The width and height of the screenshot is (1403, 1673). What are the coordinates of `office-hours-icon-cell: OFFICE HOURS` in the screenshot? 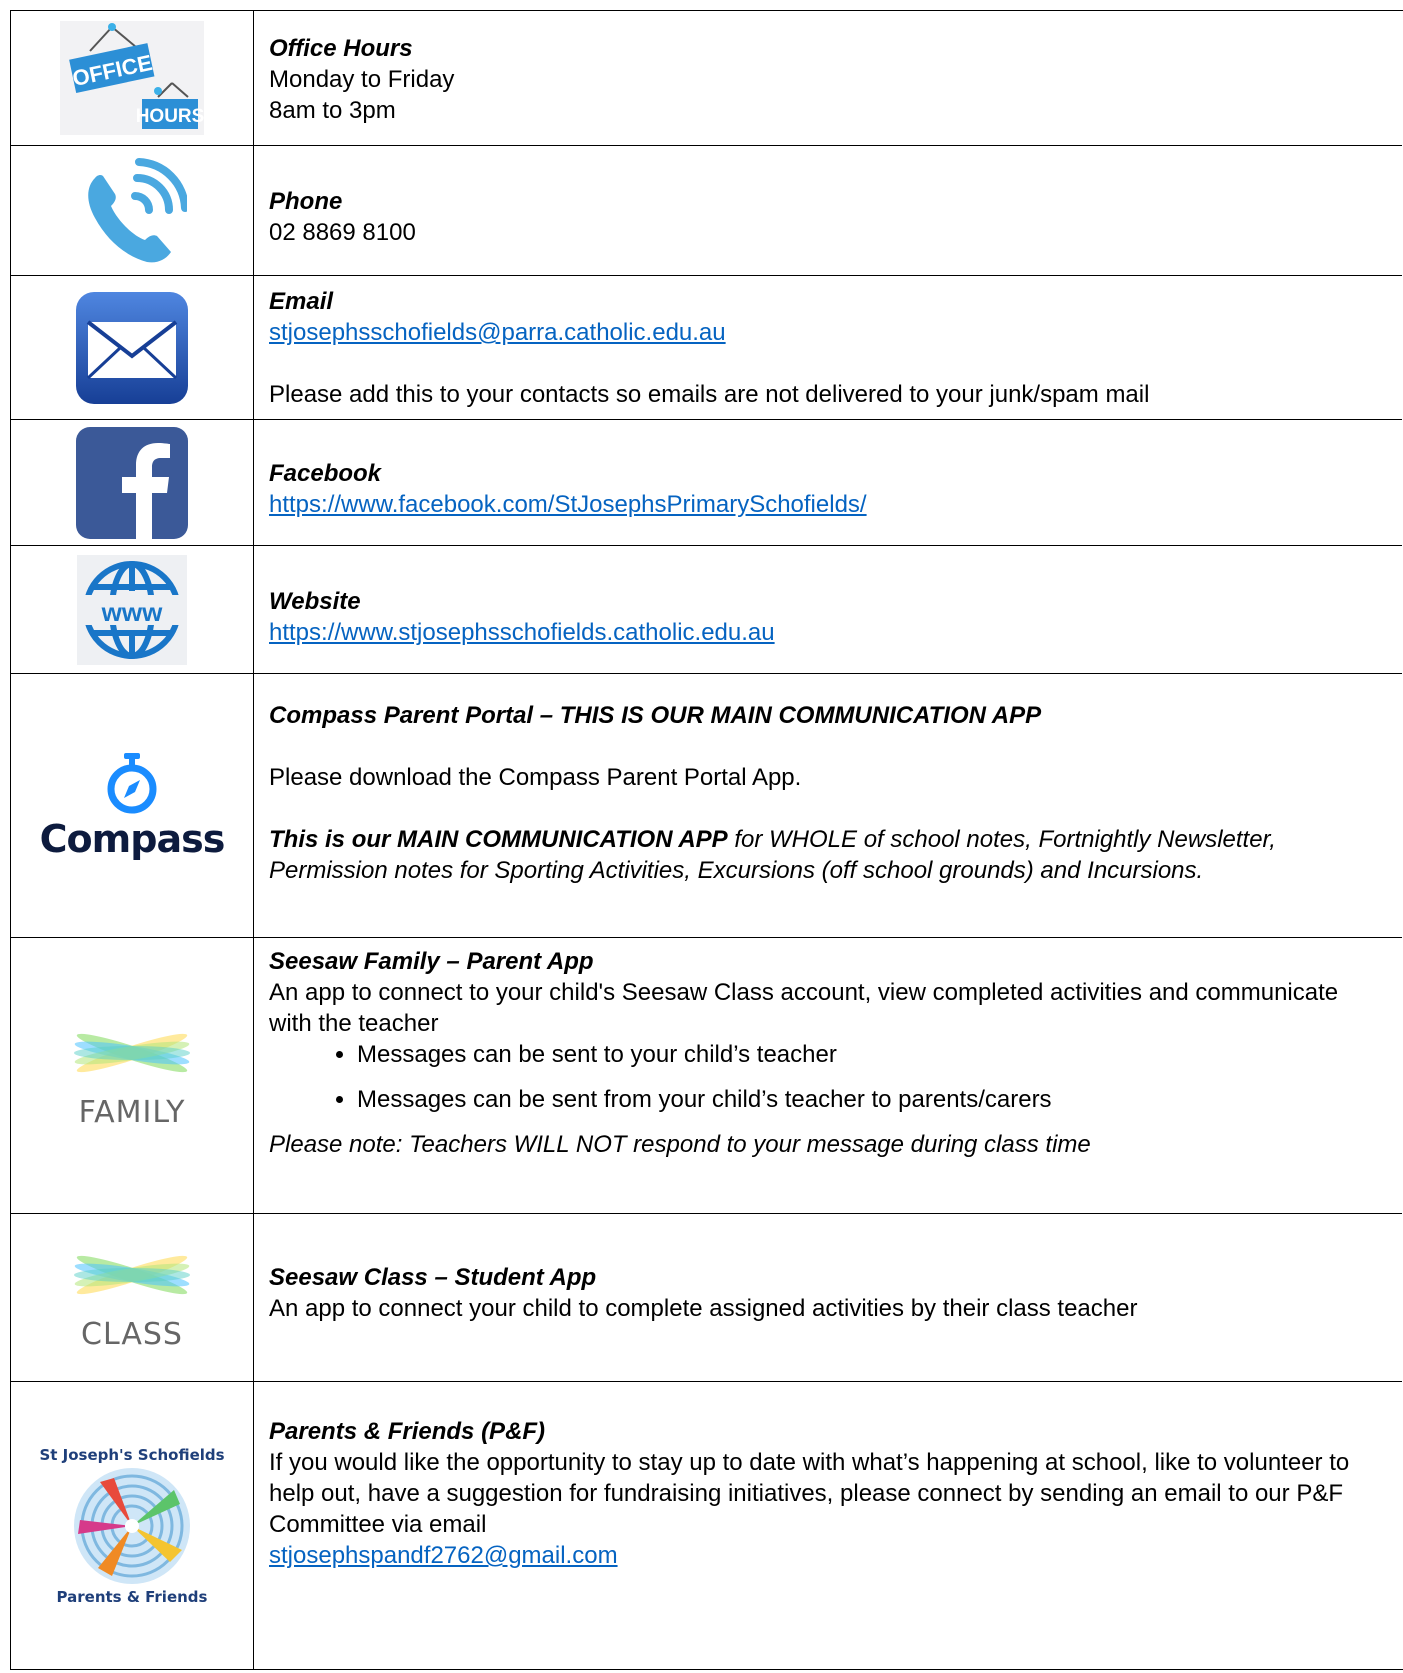 It's located at (132, 78).